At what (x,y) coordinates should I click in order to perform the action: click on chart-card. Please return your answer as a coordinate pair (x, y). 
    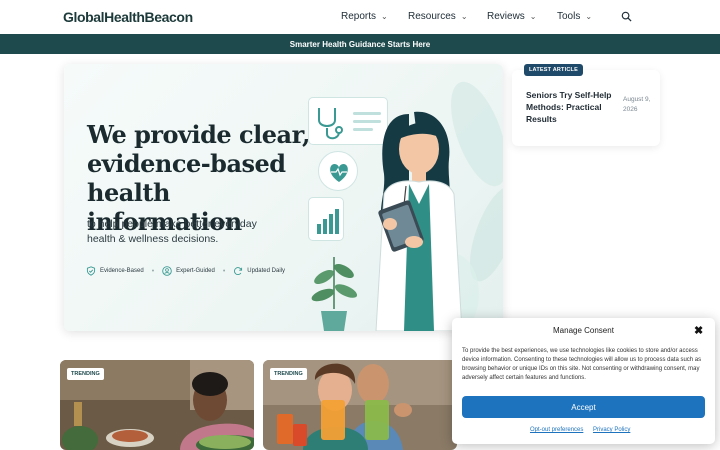
    Looking at the image, I should click on (326, 219).